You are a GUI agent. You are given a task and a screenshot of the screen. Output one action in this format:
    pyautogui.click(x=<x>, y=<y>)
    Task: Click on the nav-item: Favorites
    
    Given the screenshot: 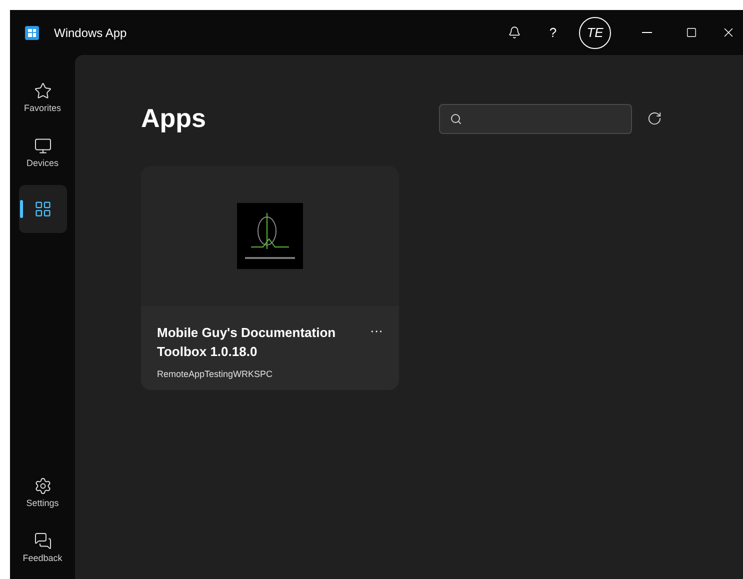 What is the action you would take?
    pyautogui.click(x=42, y=99)
    